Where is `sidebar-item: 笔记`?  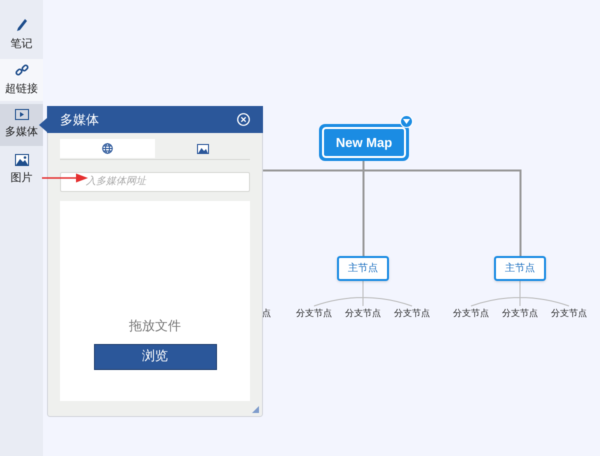 sidebar-item: 笔记 is located at coordinates (21, 35).